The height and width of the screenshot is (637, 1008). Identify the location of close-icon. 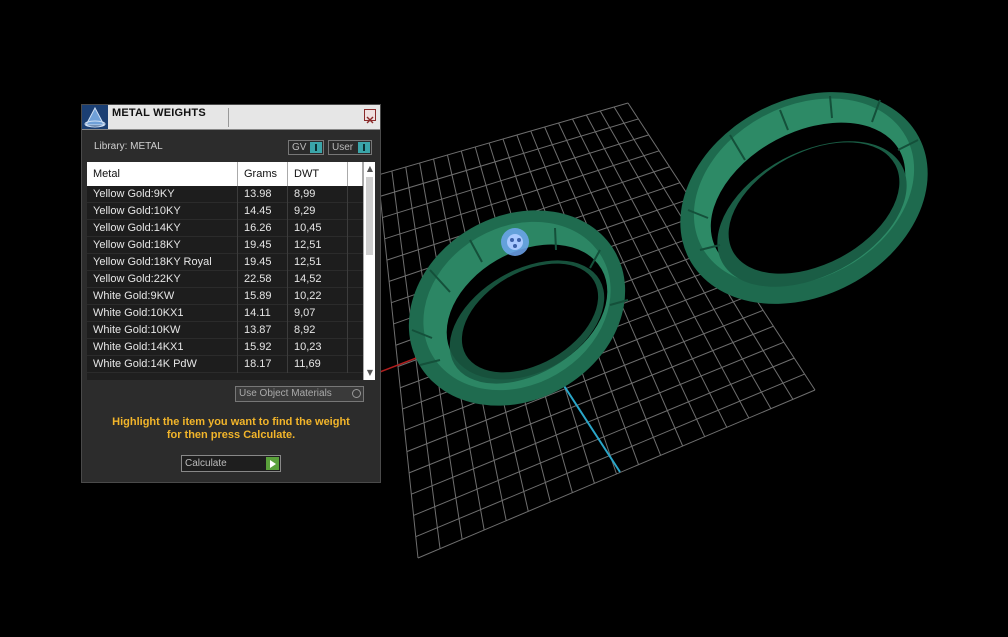
(370, 120).